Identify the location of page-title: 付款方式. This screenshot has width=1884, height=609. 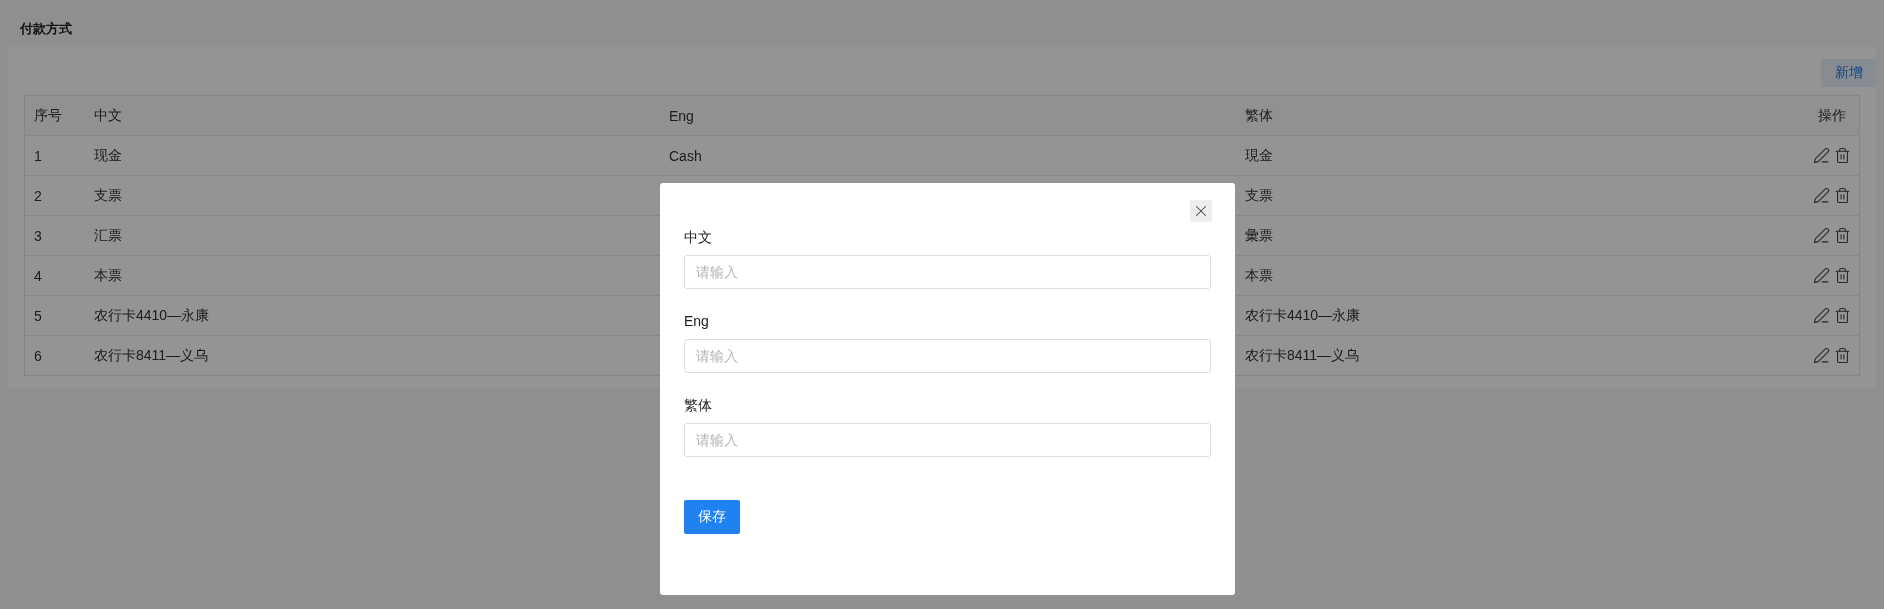
(45, 29).